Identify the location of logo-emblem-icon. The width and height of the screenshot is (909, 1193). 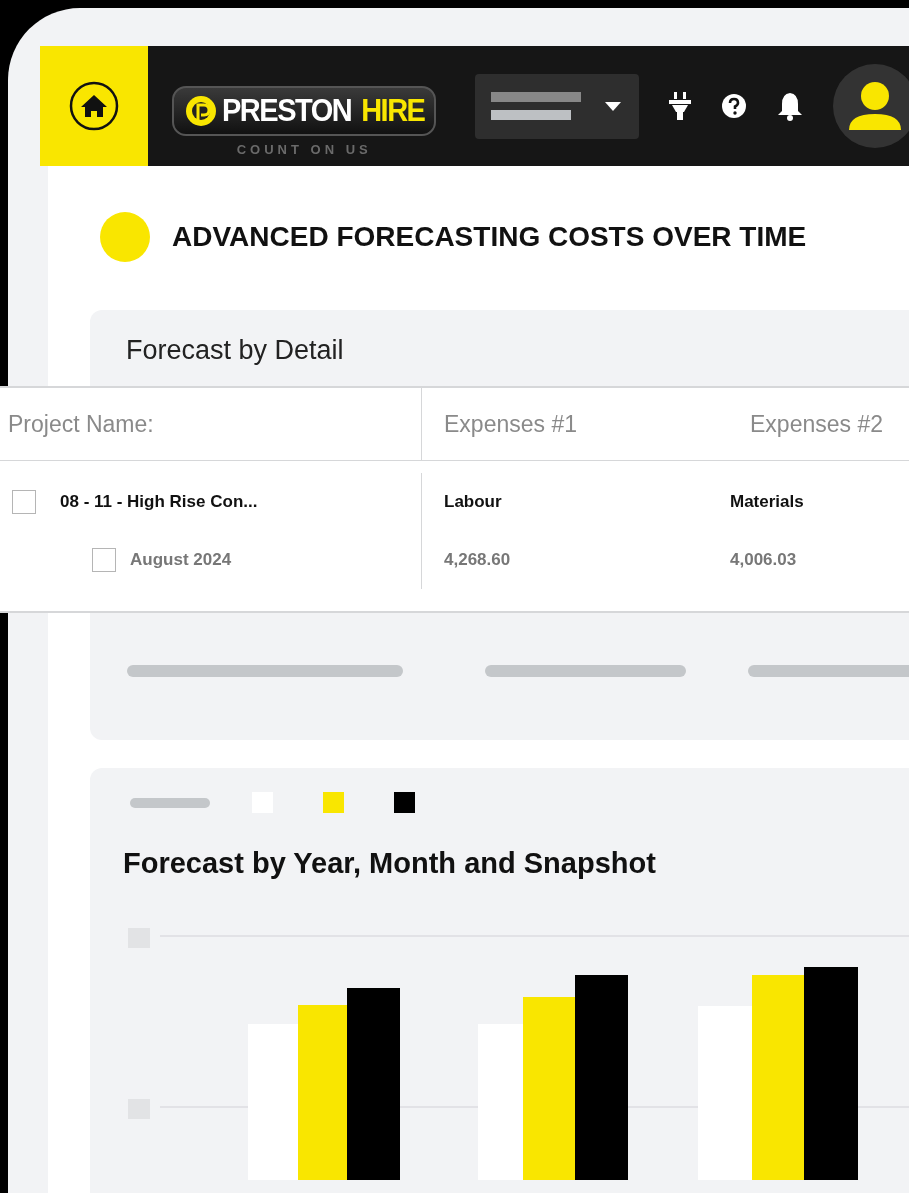
(201, 110).